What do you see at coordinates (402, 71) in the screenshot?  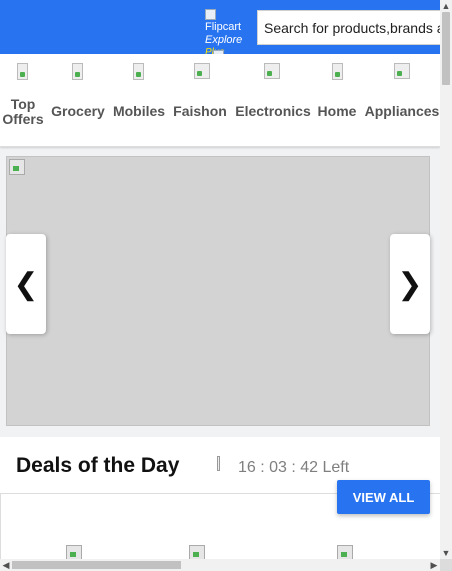 I see `appliances-image-icon` at bounding box center [402, 71].